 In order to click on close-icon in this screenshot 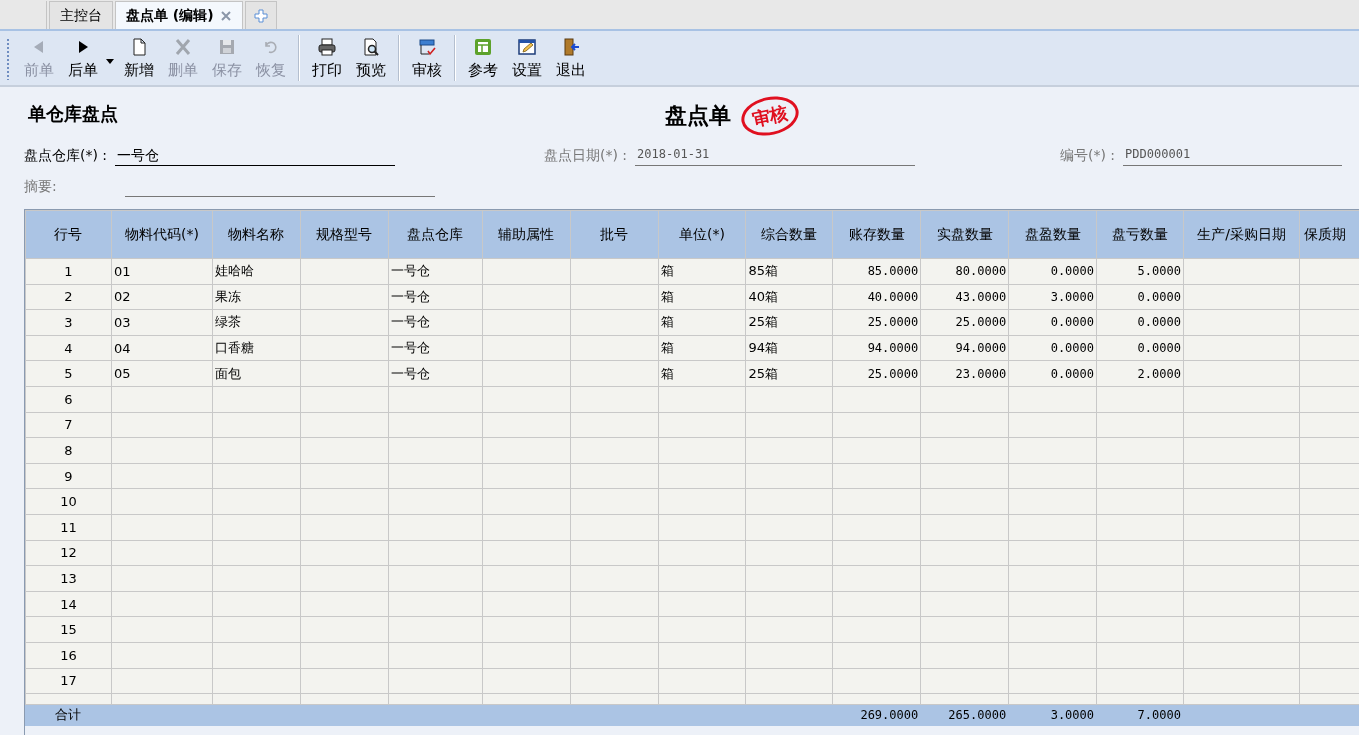, I will do `click(225, 15)`.